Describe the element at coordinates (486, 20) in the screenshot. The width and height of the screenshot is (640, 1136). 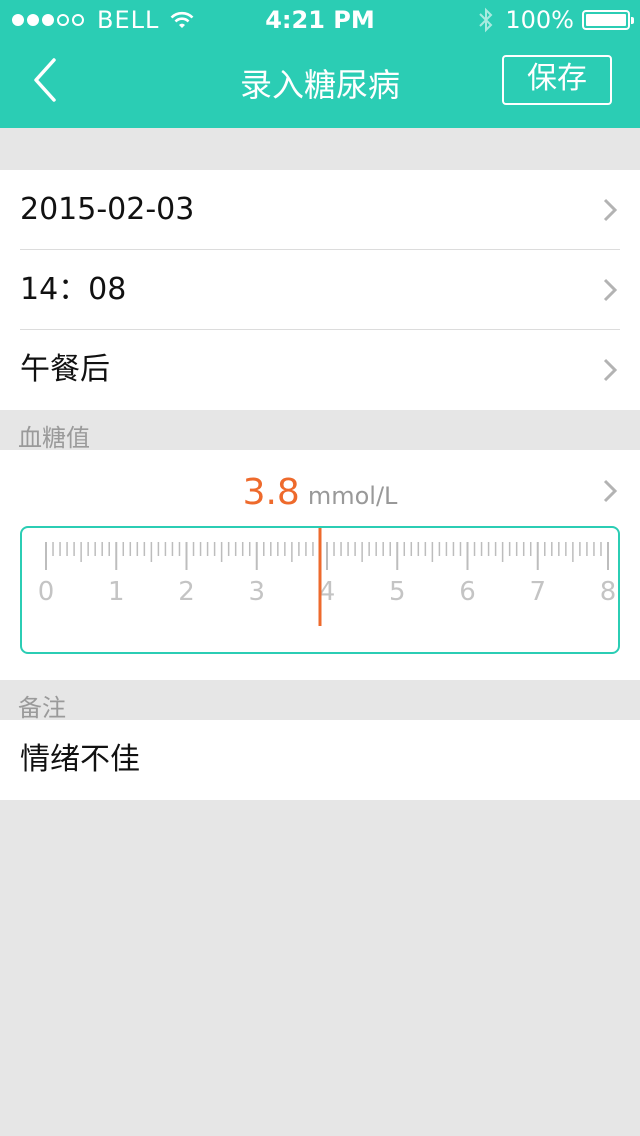
I see `bluetooth-icon` at that location.